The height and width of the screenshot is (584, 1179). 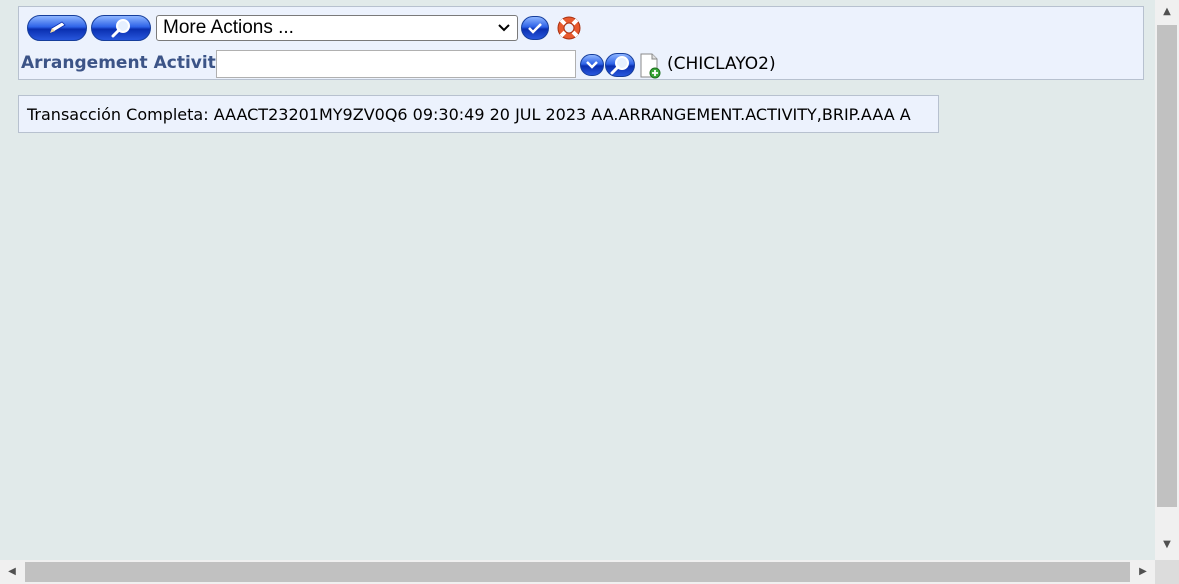 What do you see at coordinates (1167, 572) in the screenshot?
I see `scrollbar-corner` at bounding box center [1167, 572].